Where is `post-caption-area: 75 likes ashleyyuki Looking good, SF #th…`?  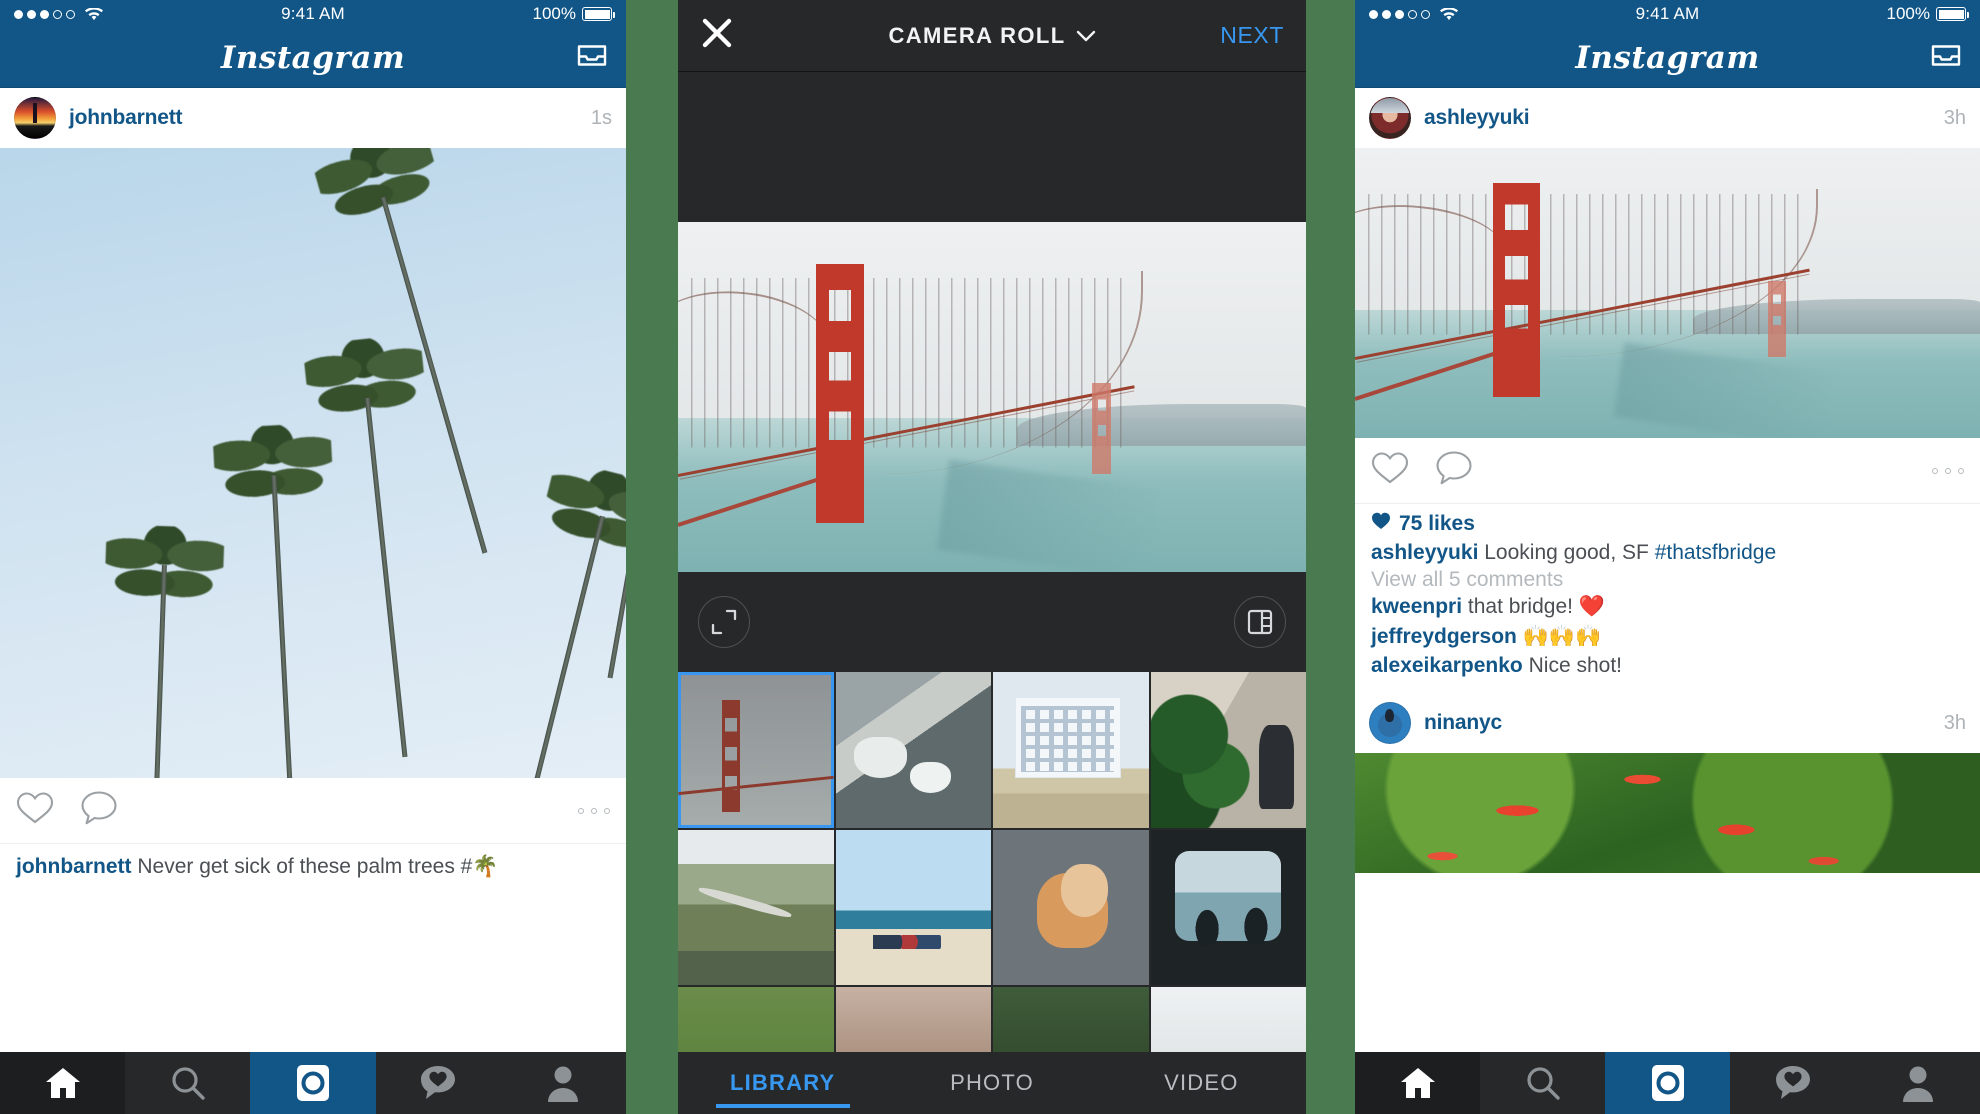 post-caption-area: 75 likes ashleyyuki Looking good, SF #th… is located at coordinates (1667, 599).